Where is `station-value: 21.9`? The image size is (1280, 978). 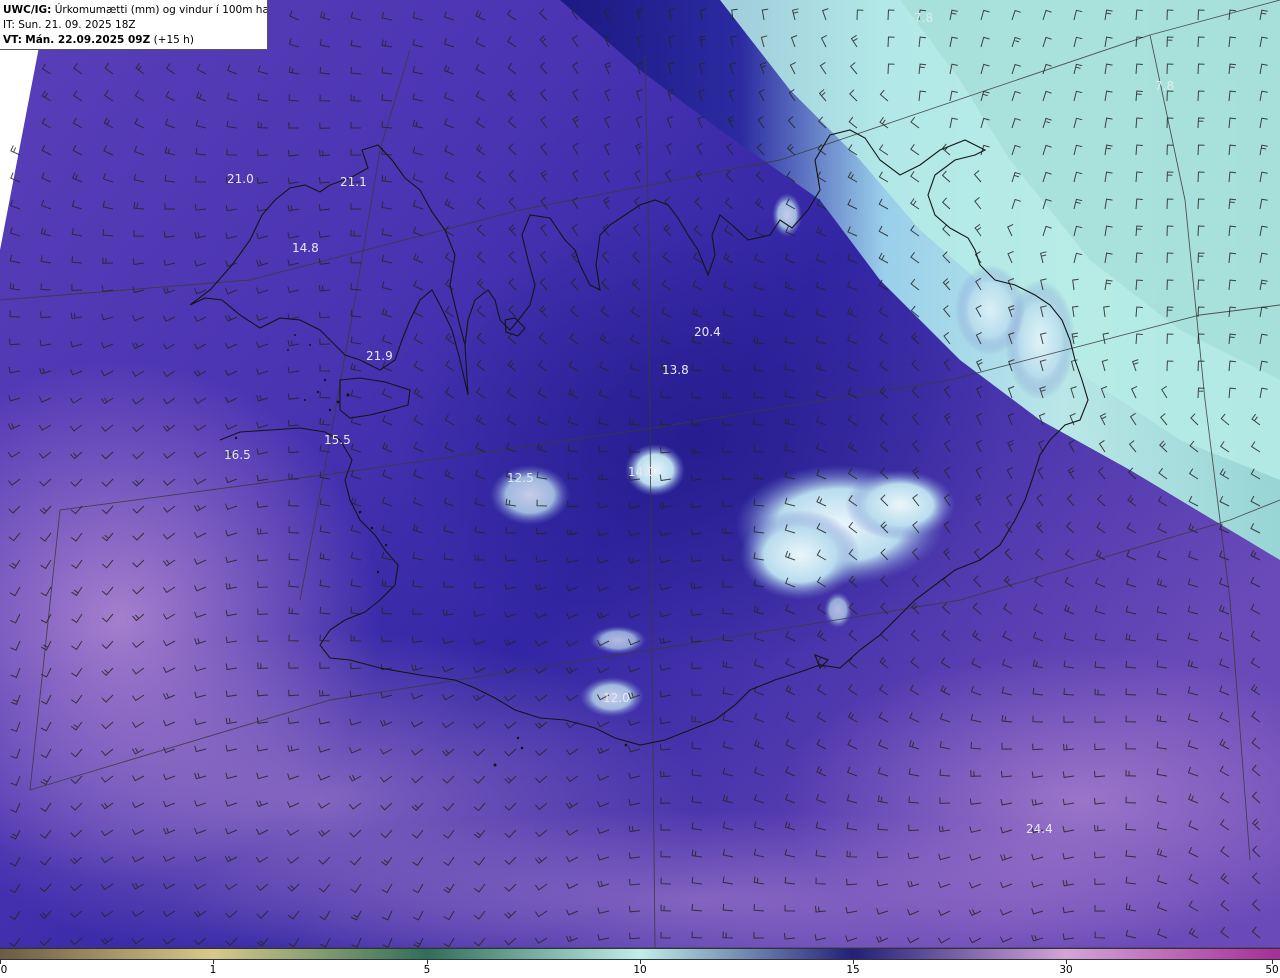
station-value: 21.9 is located at coordinates (379, 356).